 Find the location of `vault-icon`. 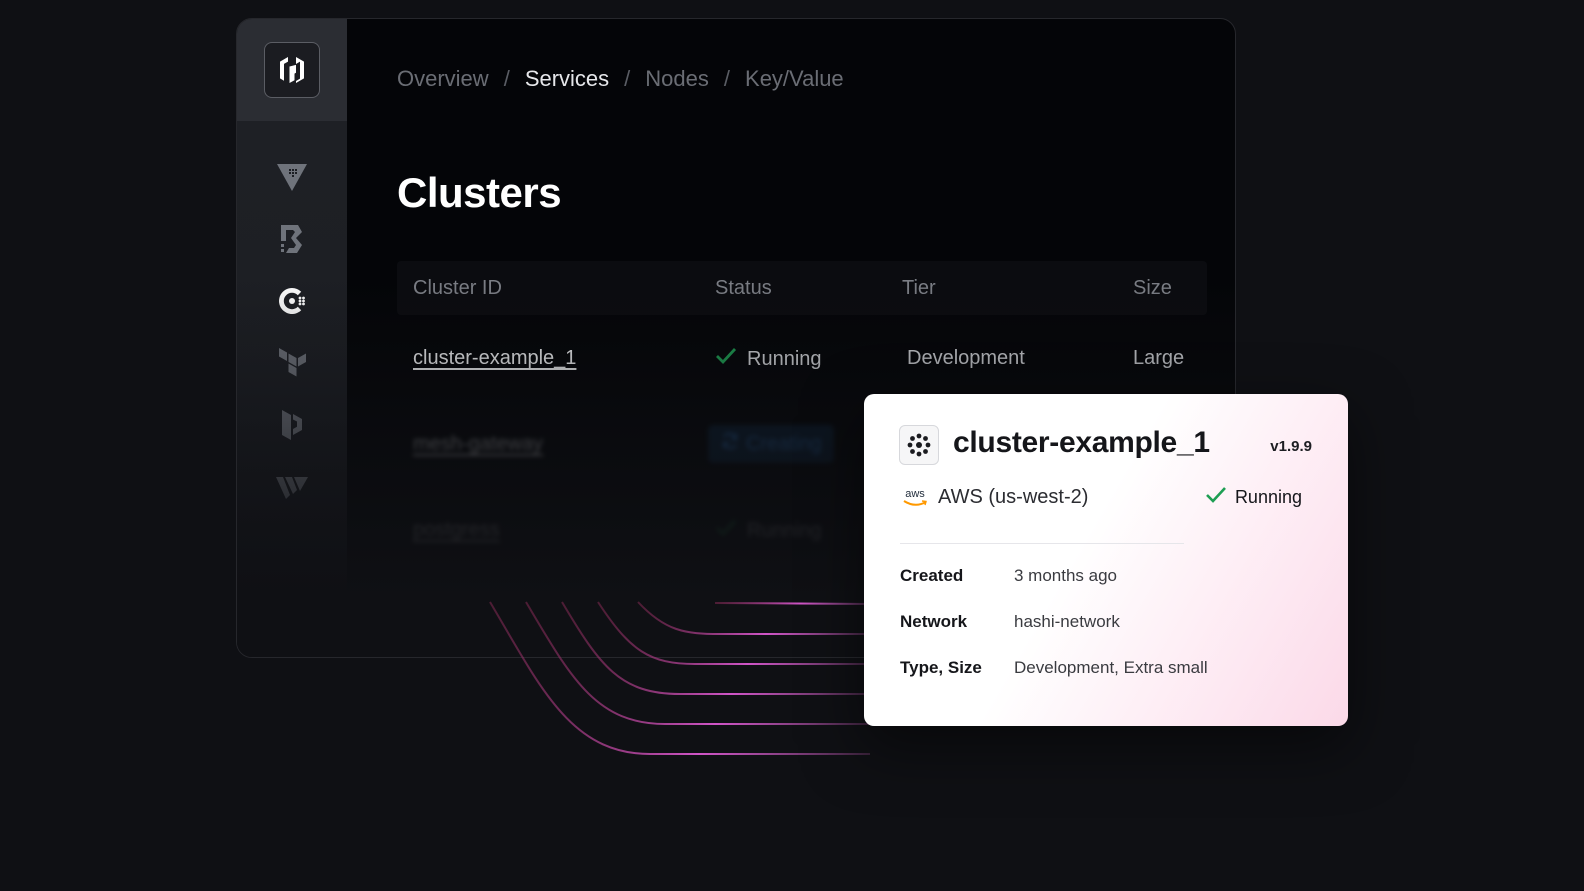

vault-icon is located at coordinates (292, 179).